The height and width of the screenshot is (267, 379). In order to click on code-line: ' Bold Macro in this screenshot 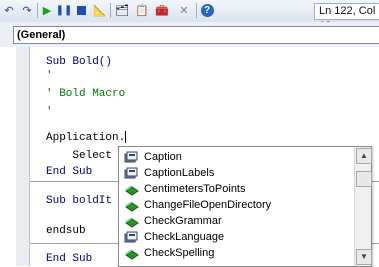, I will do `click(86, 94)`.